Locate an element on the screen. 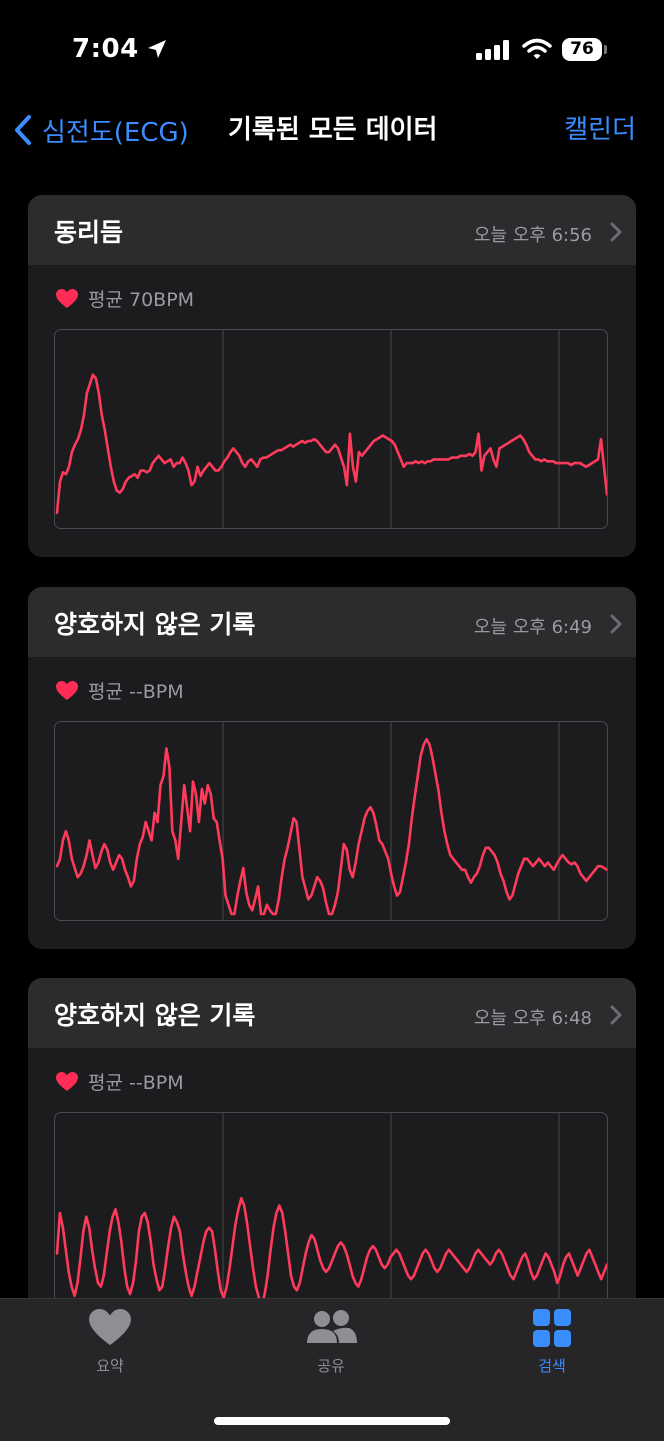 The image size is (664, 1441). chevron-left-icon is located at coordinates (23, 130).